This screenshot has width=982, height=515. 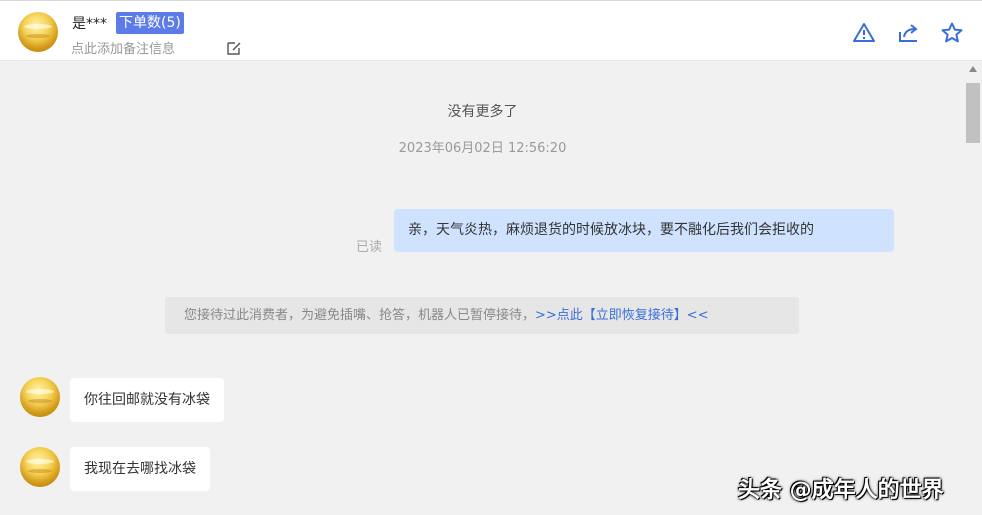 What do you see at coordinates (234, 48) in the screenshot?
I see `edit-icon` at bounding box center [234, 48].